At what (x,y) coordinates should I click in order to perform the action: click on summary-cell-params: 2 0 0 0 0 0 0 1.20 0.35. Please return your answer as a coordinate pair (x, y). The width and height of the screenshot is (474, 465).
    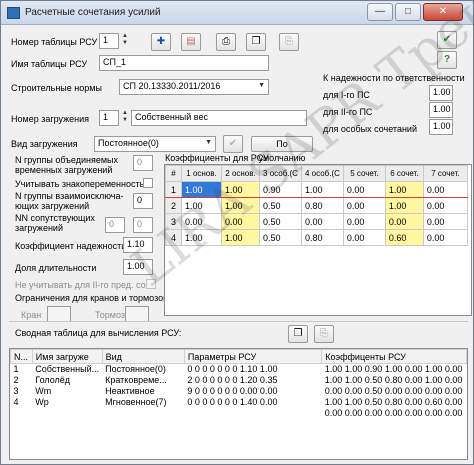
    Looking at the image, I should click on (232, 380).